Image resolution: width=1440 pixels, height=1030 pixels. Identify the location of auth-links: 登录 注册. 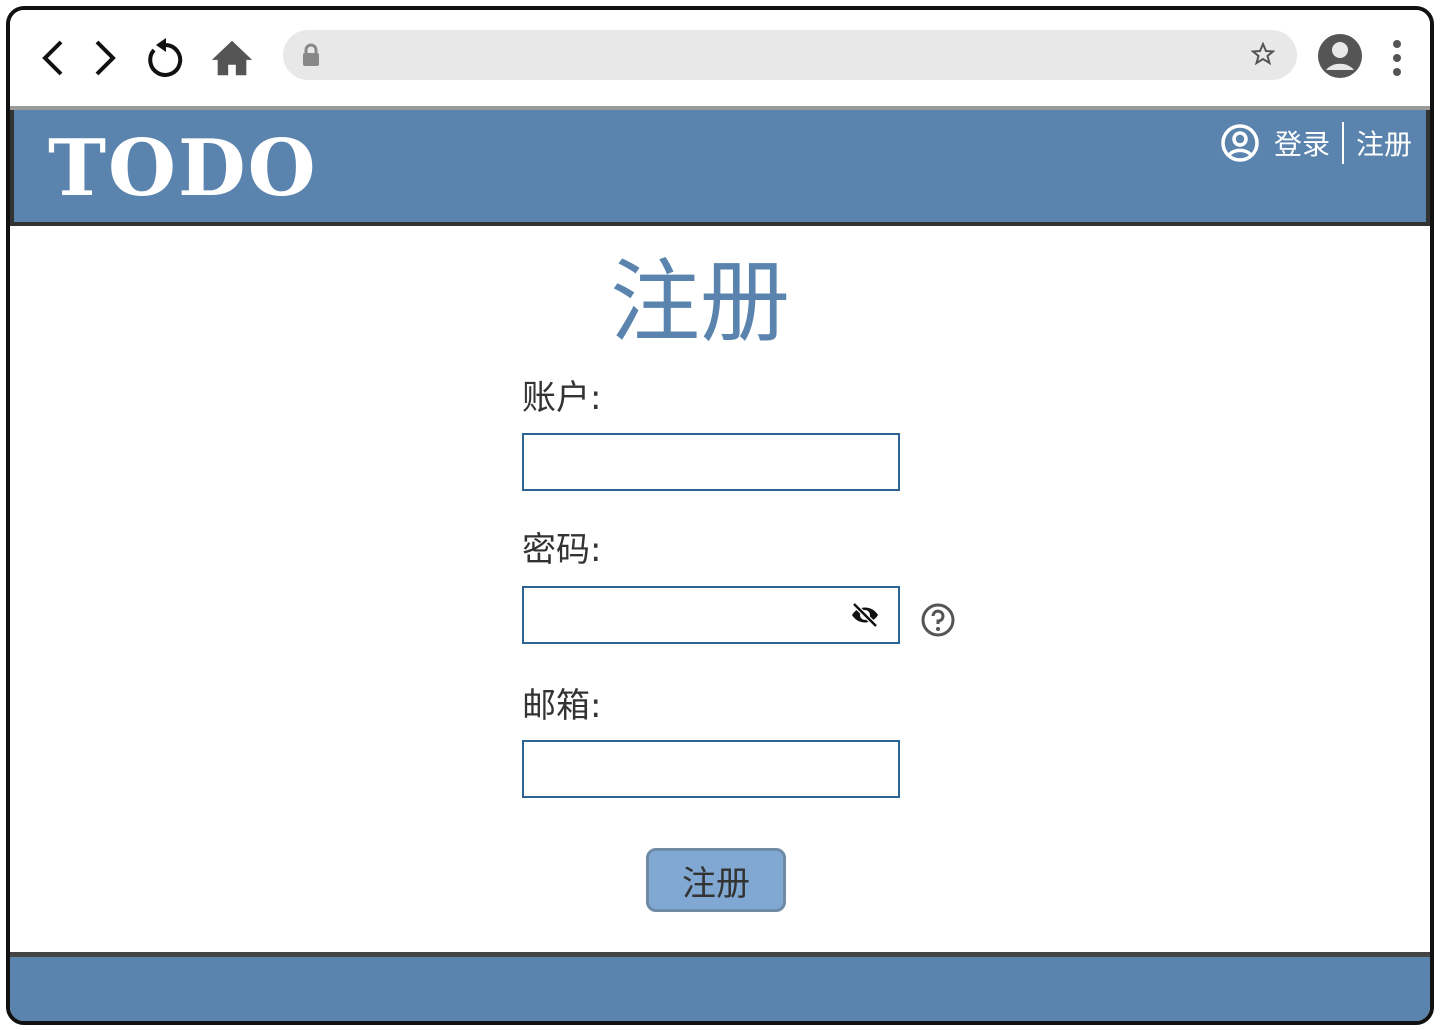
(1316, 143).